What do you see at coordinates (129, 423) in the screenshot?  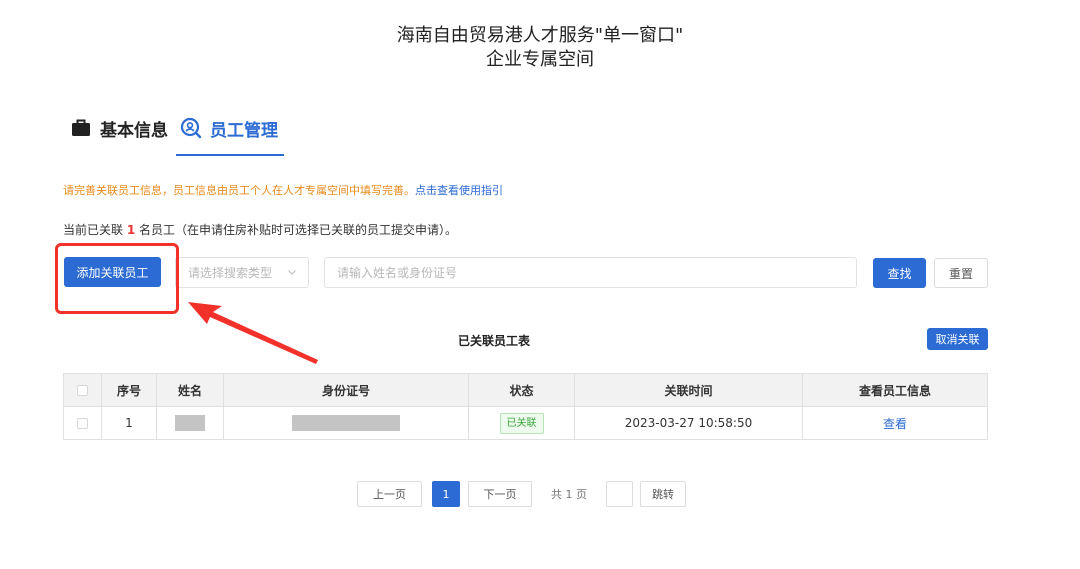 I see `row-index: 1` at bounding box center [129, 423].